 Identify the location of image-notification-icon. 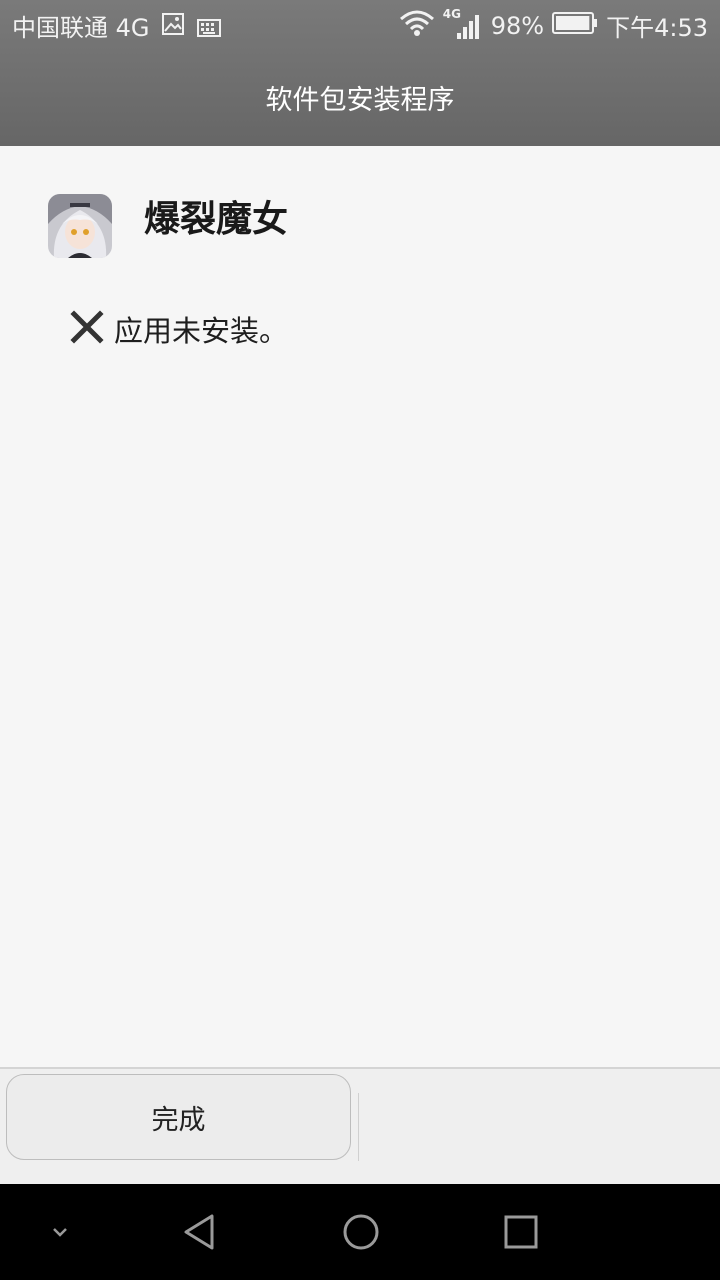
(173, 27).